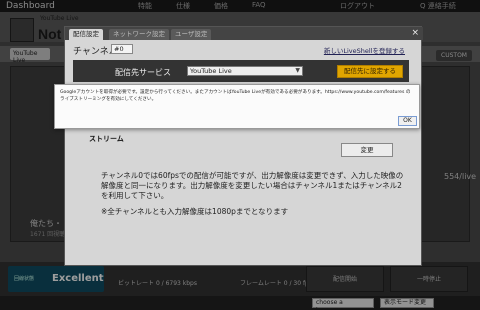  What do you see at coordinates (297, 70) in the screenshot?
I see `chevron-down-icon: ▼` at bounding box center [297, 70].